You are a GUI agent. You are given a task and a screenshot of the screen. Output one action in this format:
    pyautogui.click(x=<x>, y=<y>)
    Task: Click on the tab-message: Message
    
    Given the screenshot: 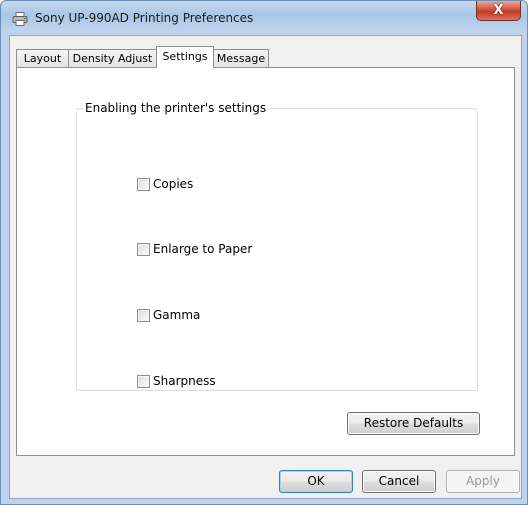 What is the action you would take?
    pyautogui.click(x=241, y=58)
    